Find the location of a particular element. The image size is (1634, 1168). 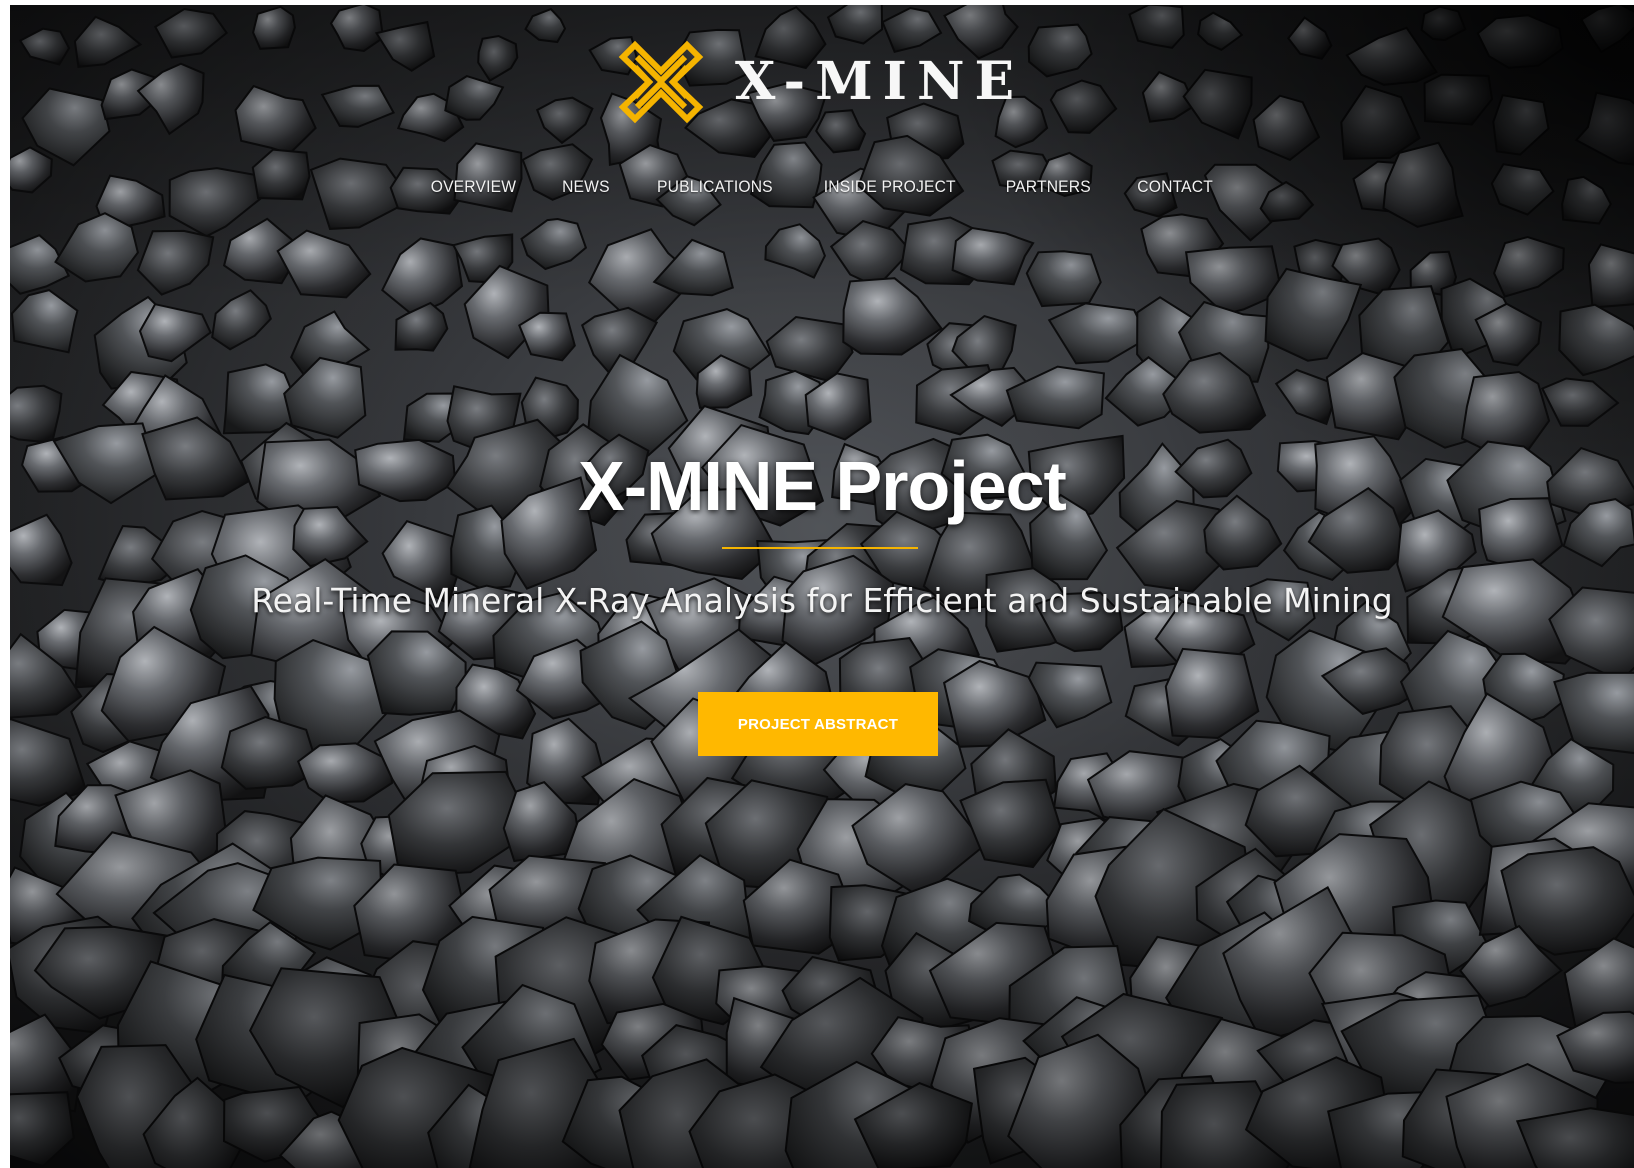

logo-wordmark: X-MINE is located at coordinates (880, 81).